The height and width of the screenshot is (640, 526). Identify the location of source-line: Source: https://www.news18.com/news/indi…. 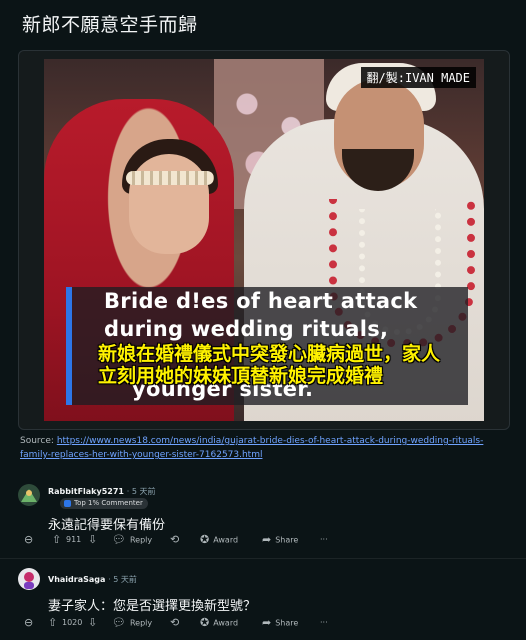
(260, 448).